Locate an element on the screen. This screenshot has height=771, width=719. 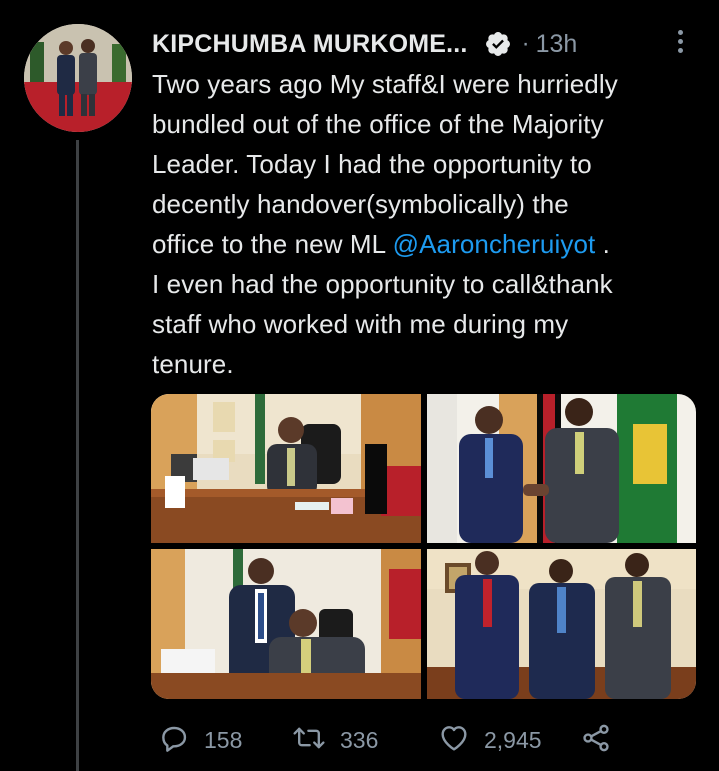
retweet-icon is located at coordinates (309, 740).